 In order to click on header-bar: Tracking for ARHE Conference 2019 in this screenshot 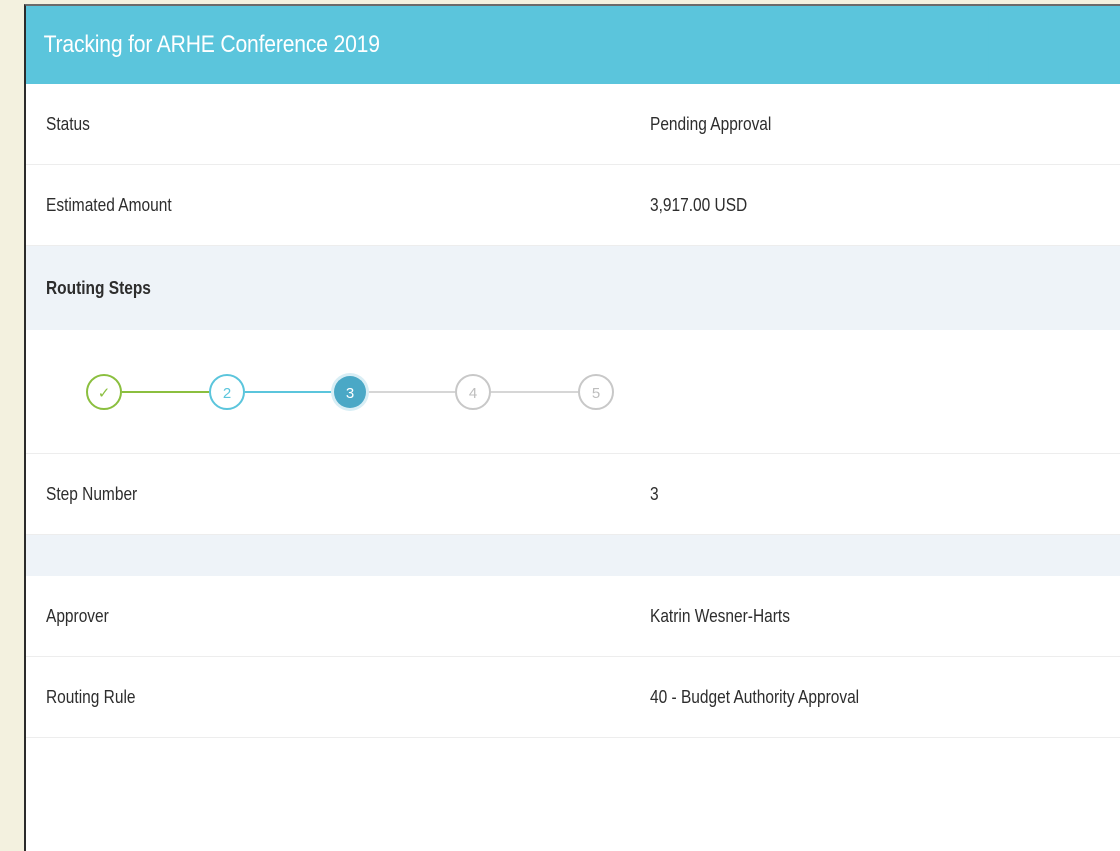, I will do `click(573, 45)`.